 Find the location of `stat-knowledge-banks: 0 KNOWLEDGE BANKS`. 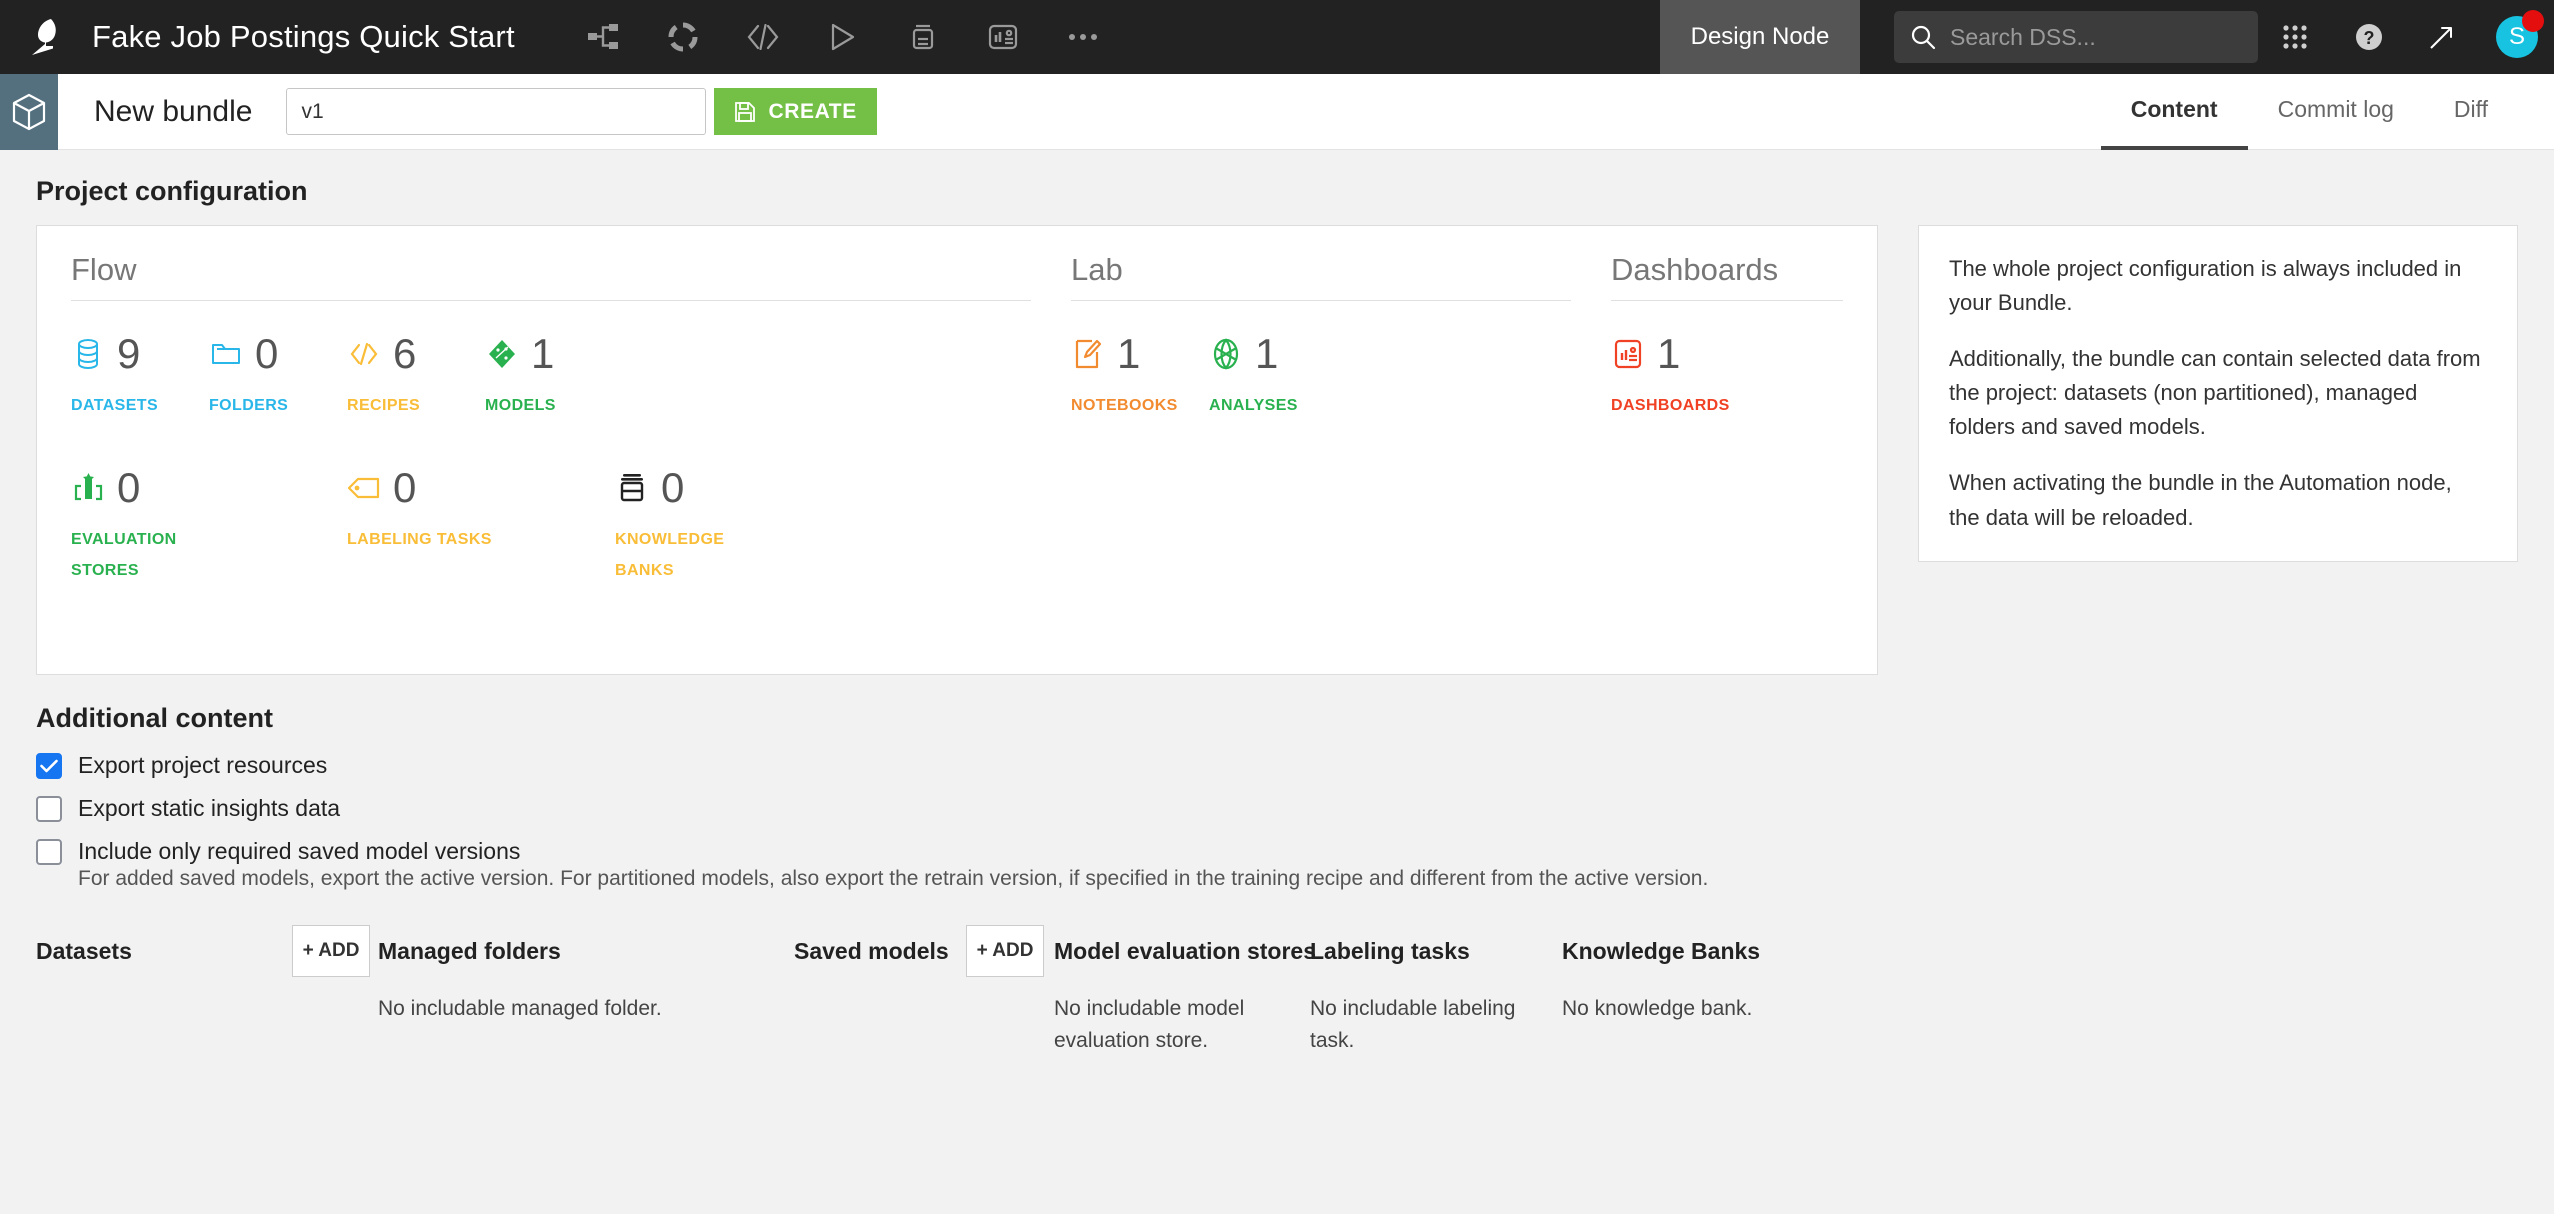

stat-knowledge-banks: 0 KNOWLEDGE BANKS is located at coordinates (730, 523).